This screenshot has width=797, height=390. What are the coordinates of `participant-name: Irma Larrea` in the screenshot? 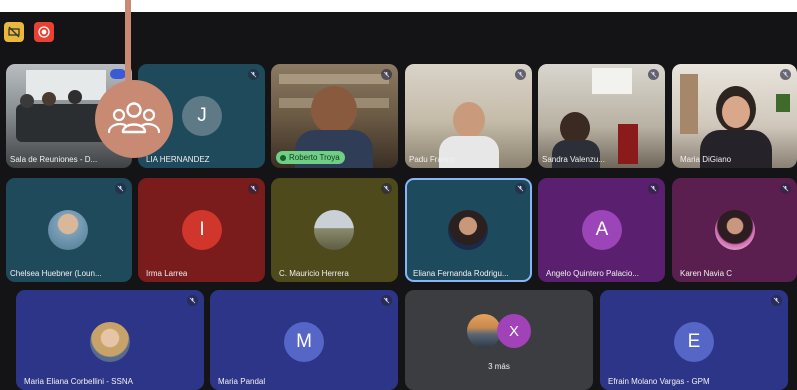 It's located at (167, 273).